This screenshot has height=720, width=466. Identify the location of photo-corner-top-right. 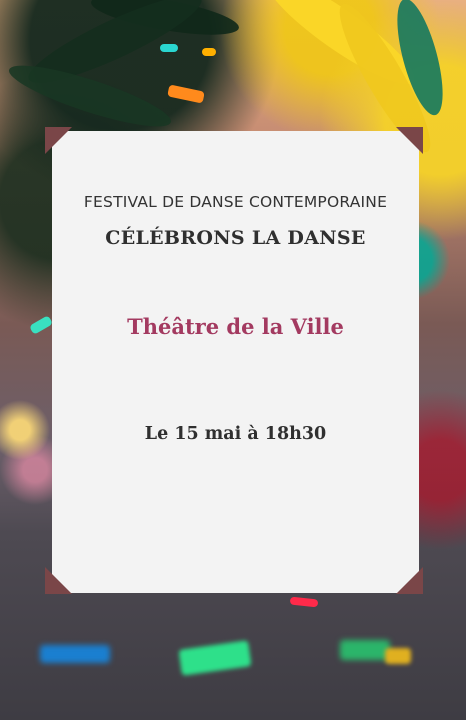
(409, 140).